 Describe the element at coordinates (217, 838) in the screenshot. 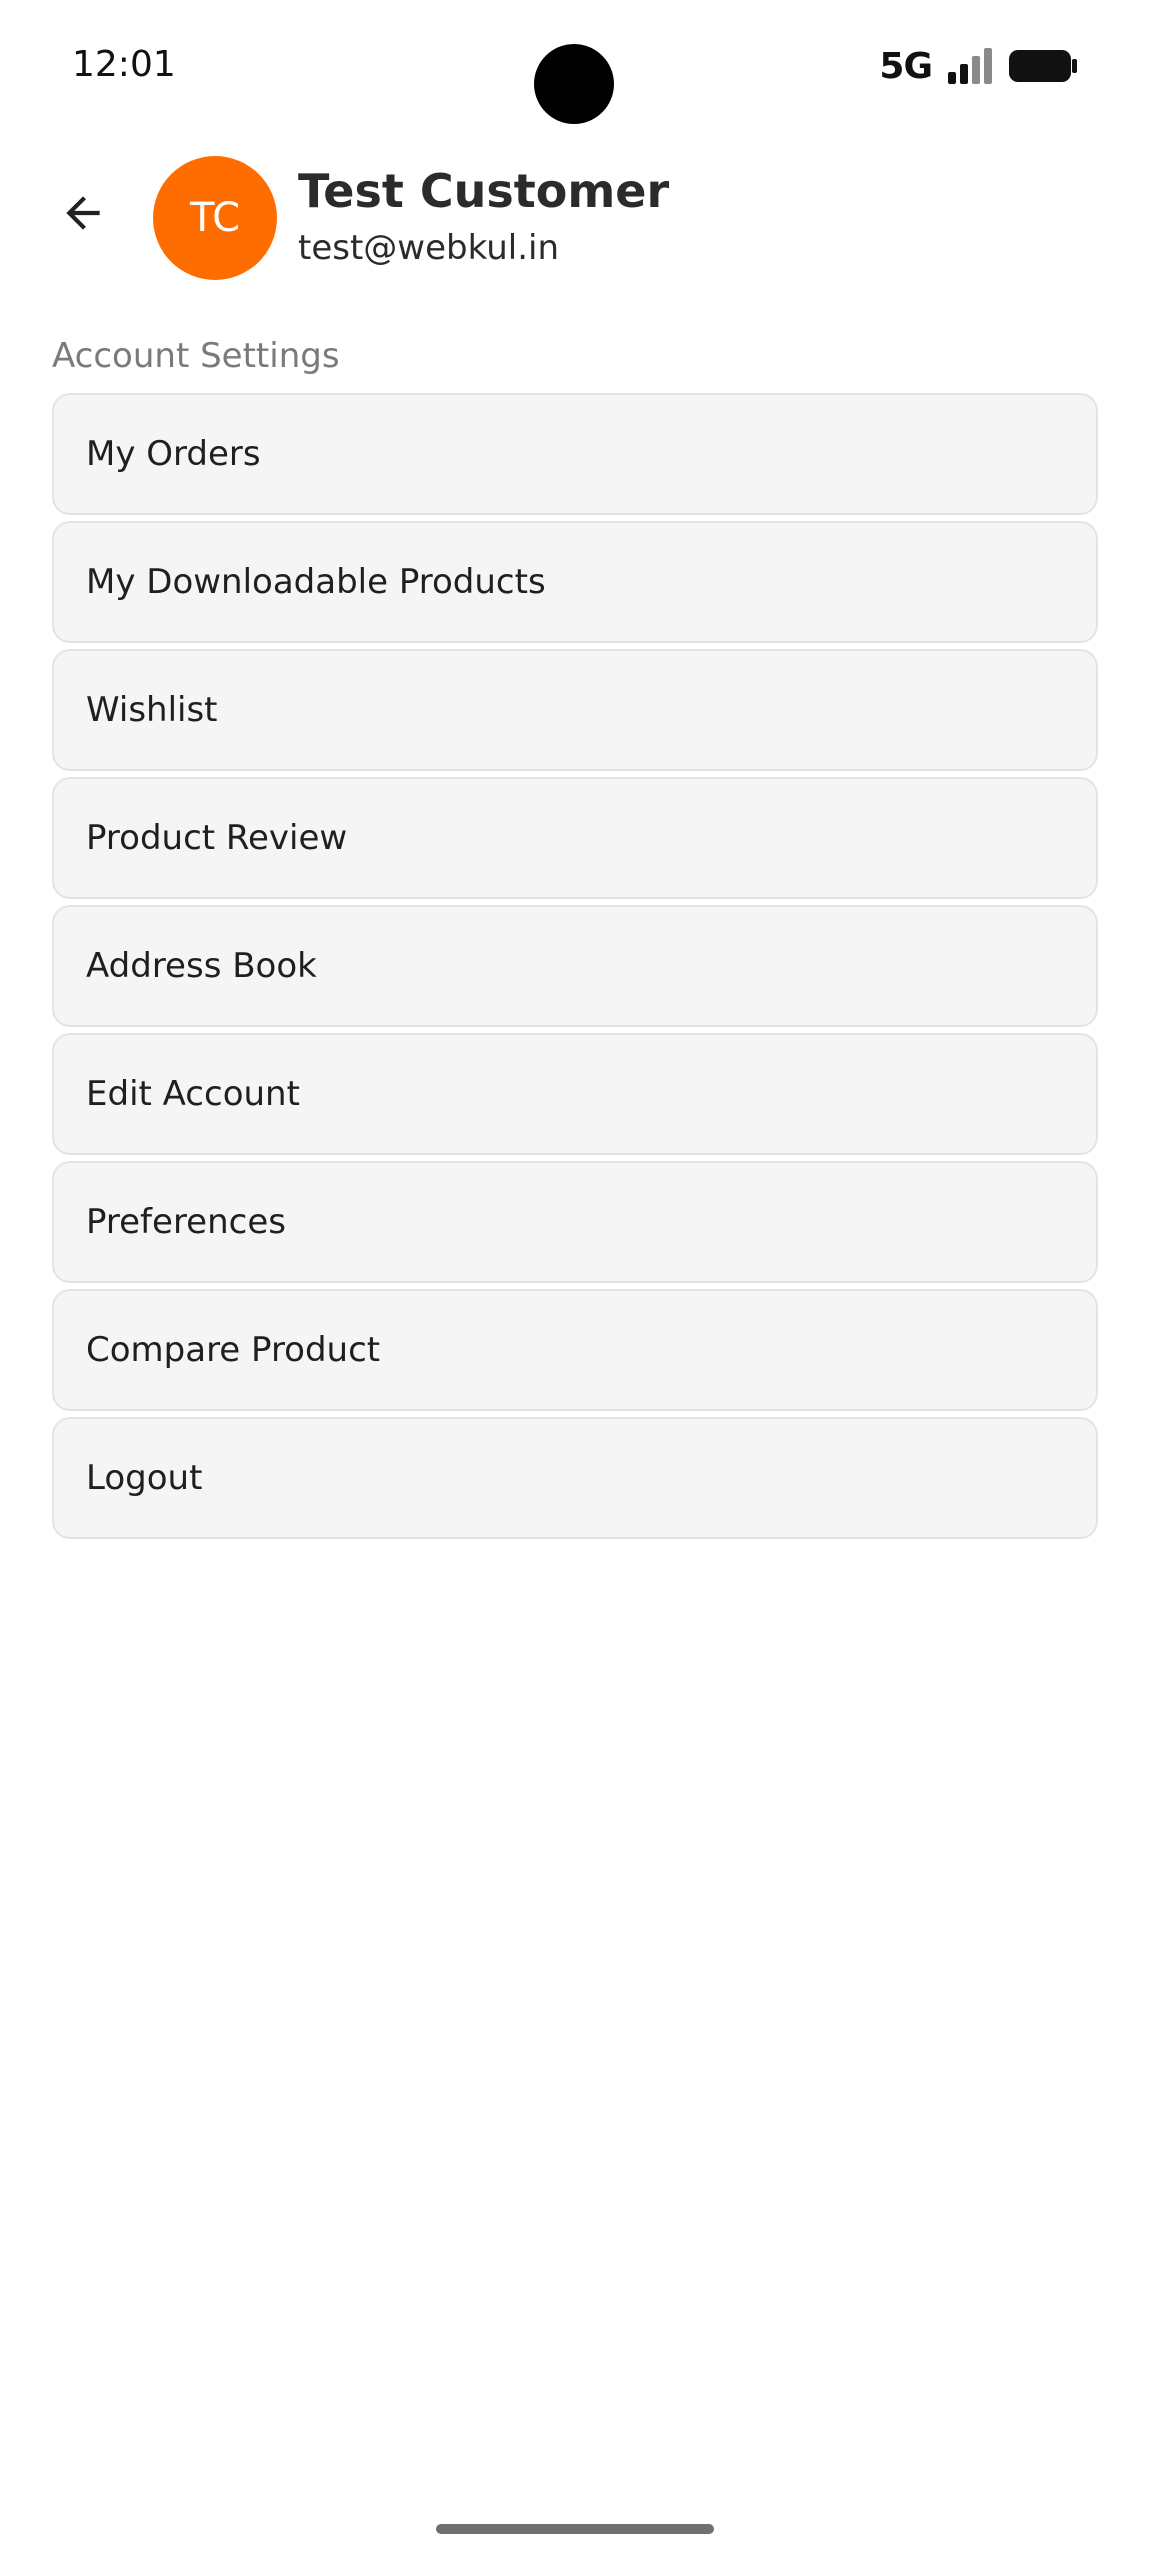

I see `menu-item-label: Product Review` at that location.